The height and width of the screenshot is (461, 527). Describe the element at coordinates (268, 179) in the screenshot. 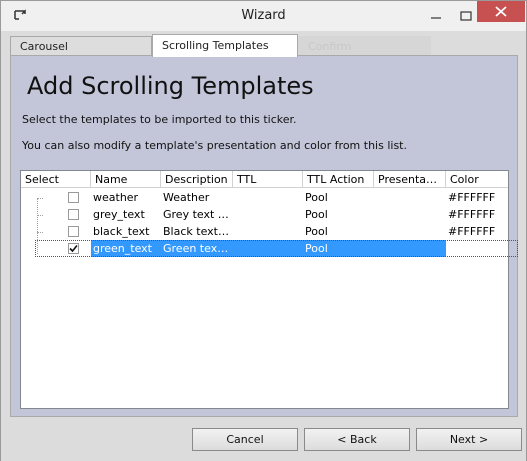

I see `column-header-ttl: TTL` at that location.